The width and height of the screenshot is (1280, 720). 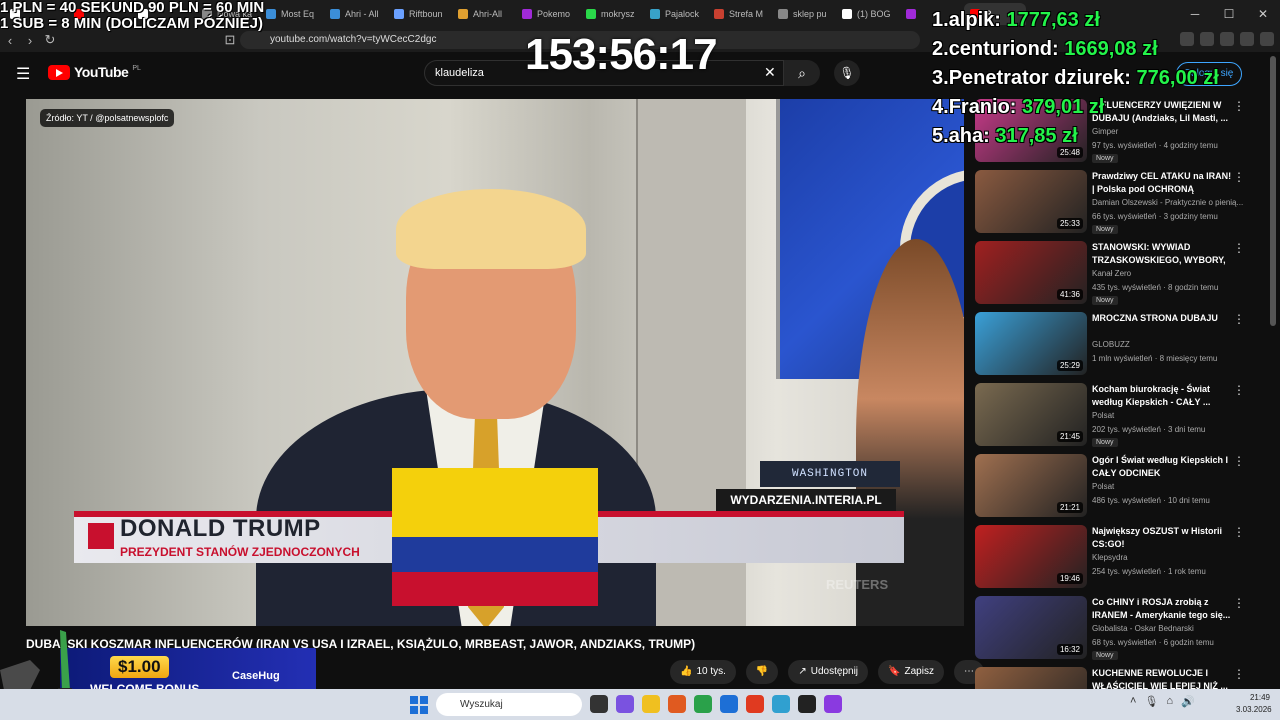 I want to click on network-icon: ⌂, so click(x=1169, y=701).